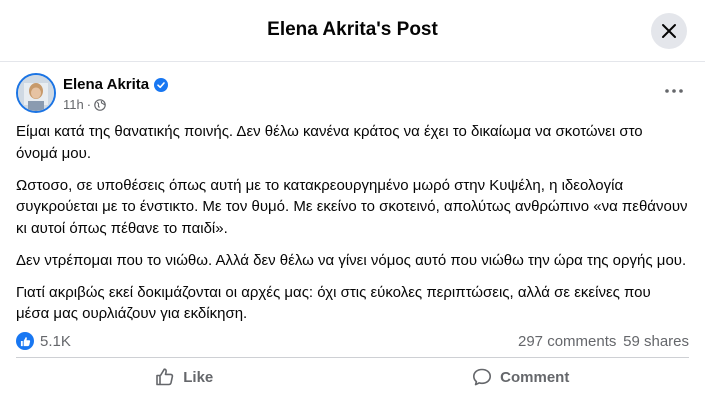 The width and height of the screenshot is (705, 396). What do you see at coordinates (352, 94) in the screenshot?
I see `post-header: Elena Akrita 11h ·` at bounding box center [352, 94].